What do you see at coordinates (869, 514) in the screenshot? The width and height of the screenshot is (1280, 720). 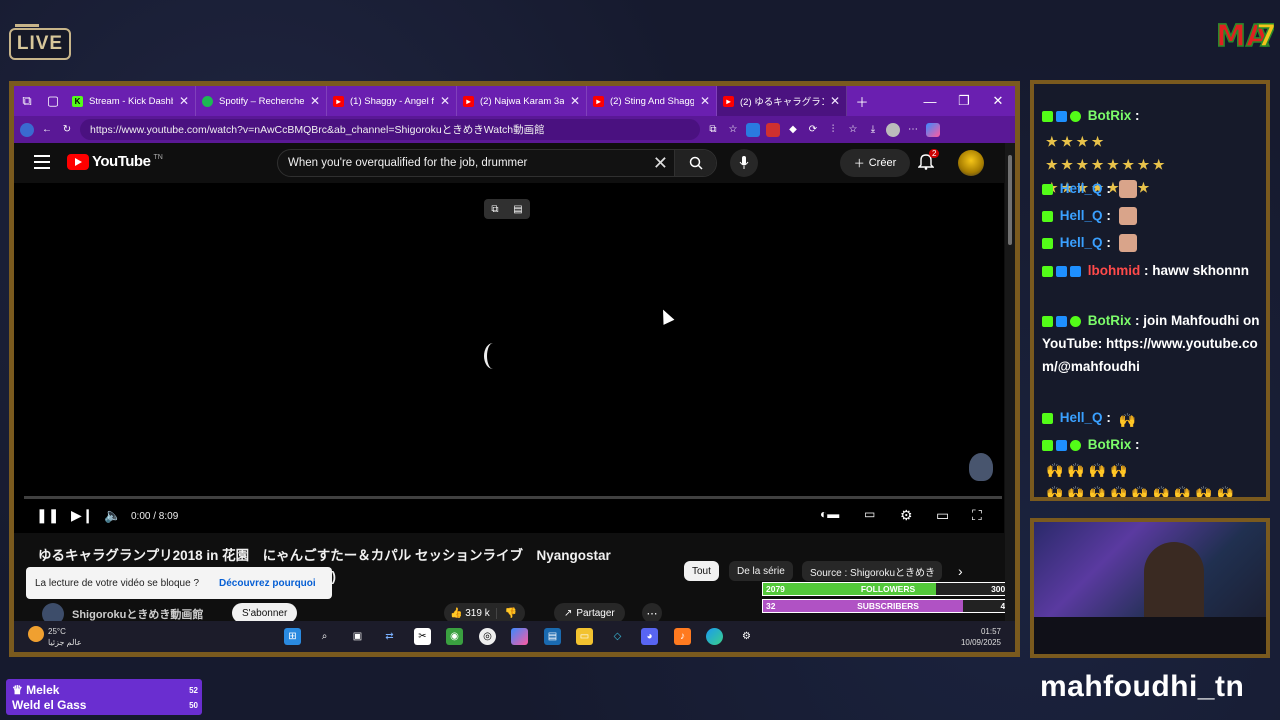 I see `subtitles-icon: ▭` at bounding box center [869, 514].